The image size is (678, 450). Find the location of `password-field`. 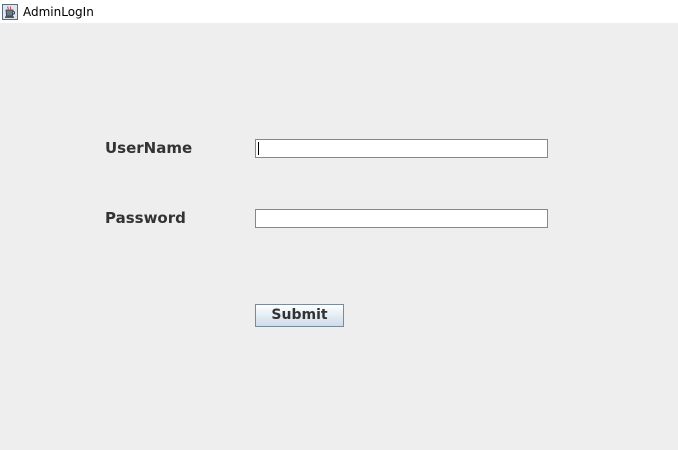

password-field is located at coordinates (401, 218).